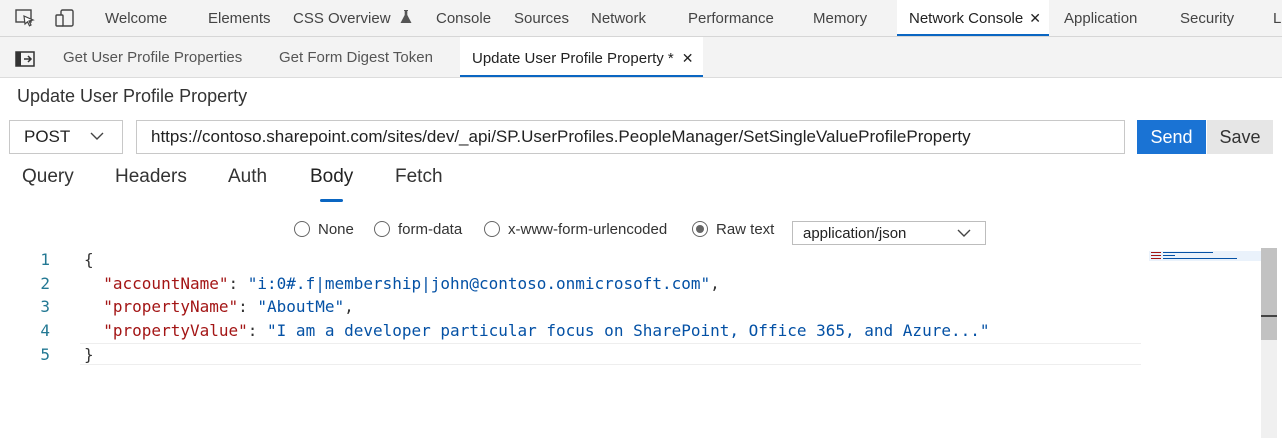 The height and width of the screenshot is (438, 1282). I want to click on radio-raw-text: Raw text, so click(733, 229).